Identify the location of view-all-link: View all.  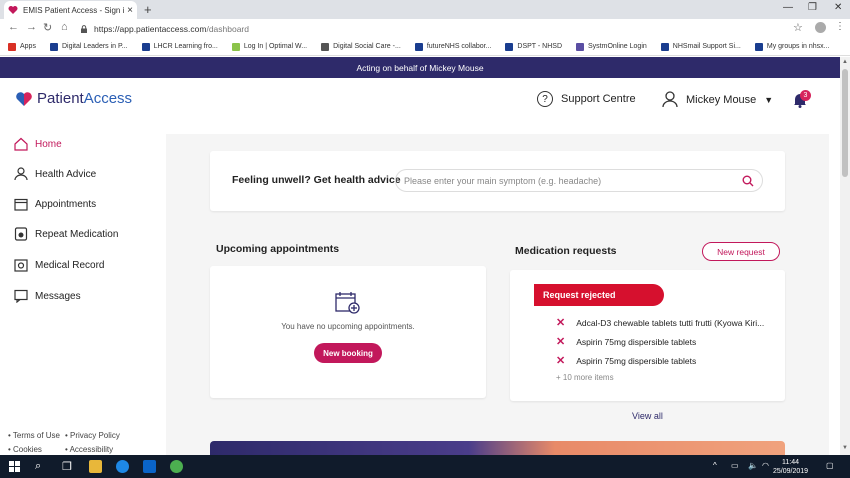
(647, 416).